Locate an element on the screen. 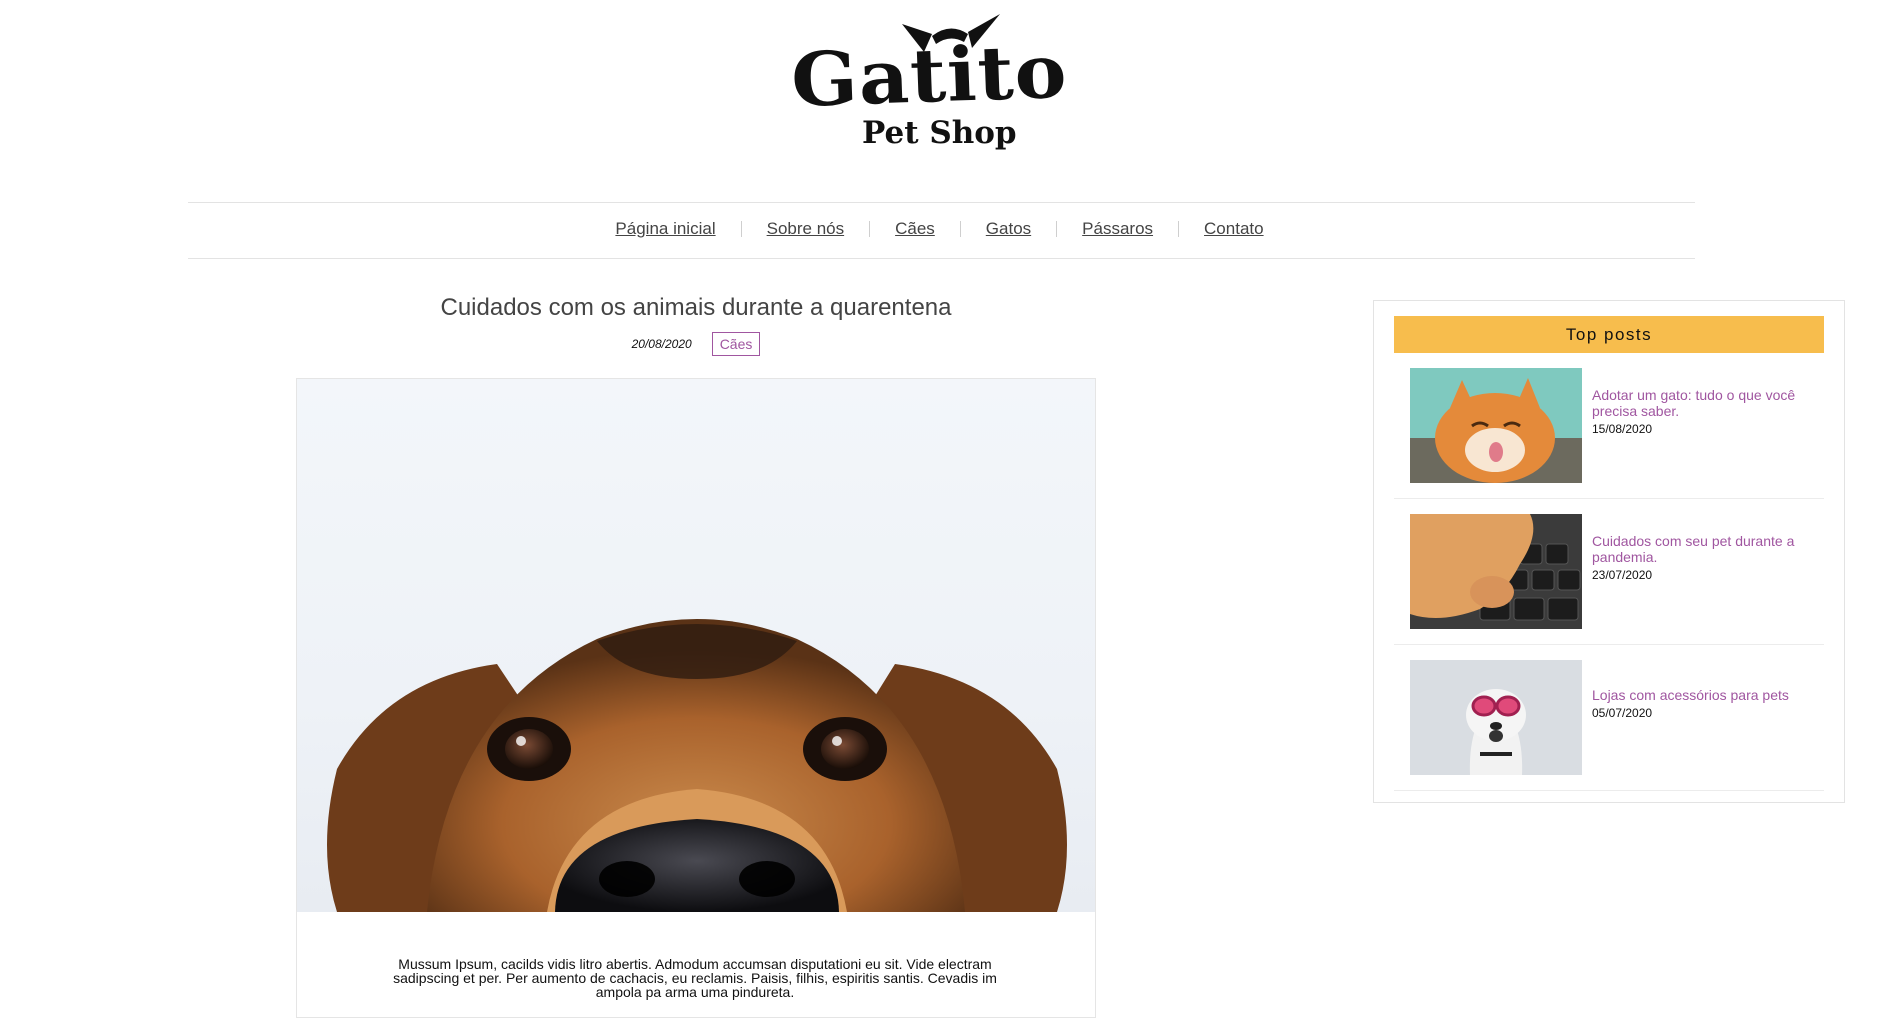 The height and width of the screenshot is (1018, 1879). site-logo: Gatito Pet Shop is located at coordinates (929, 85).